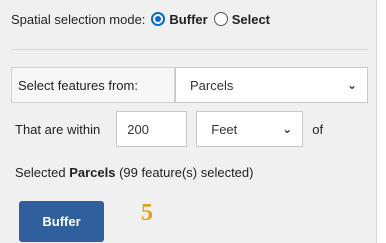 This screenshot has width=386, height=243. What do you see at coordinates (158, 19) in the screenshot?
I see `radio-checked-icon` at bounding box center [158, 19].